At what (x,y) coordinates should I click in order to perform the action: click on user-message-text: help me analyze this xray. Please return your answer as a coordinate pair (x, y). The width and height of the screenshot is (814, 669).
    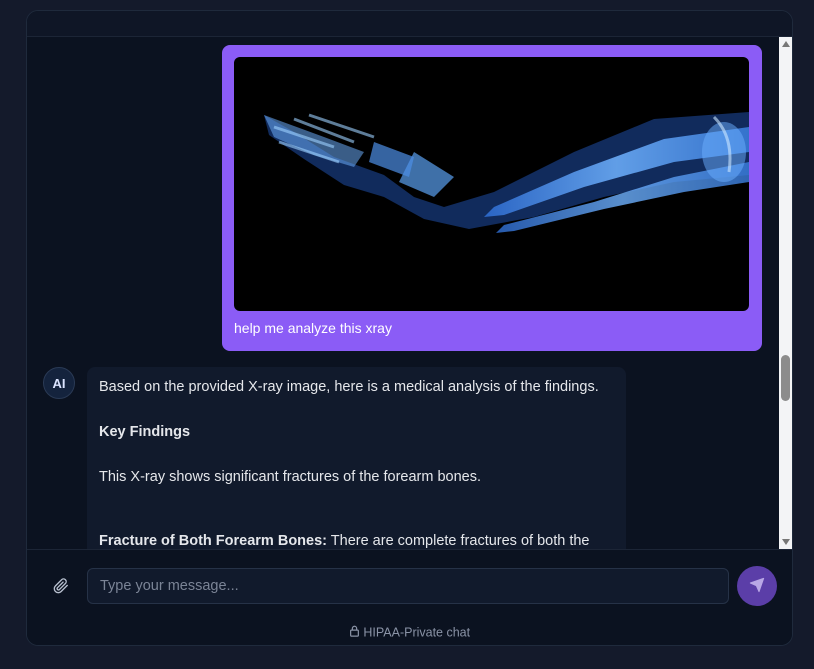
    Looking at the image, I should click on (313, 328).